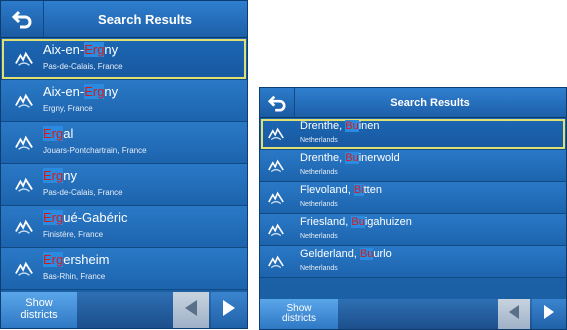 The height and width of the screenshot is (330, 567). I want to click on result-row: Aix-en-Ergny Ergny, France, so click(124, 101).